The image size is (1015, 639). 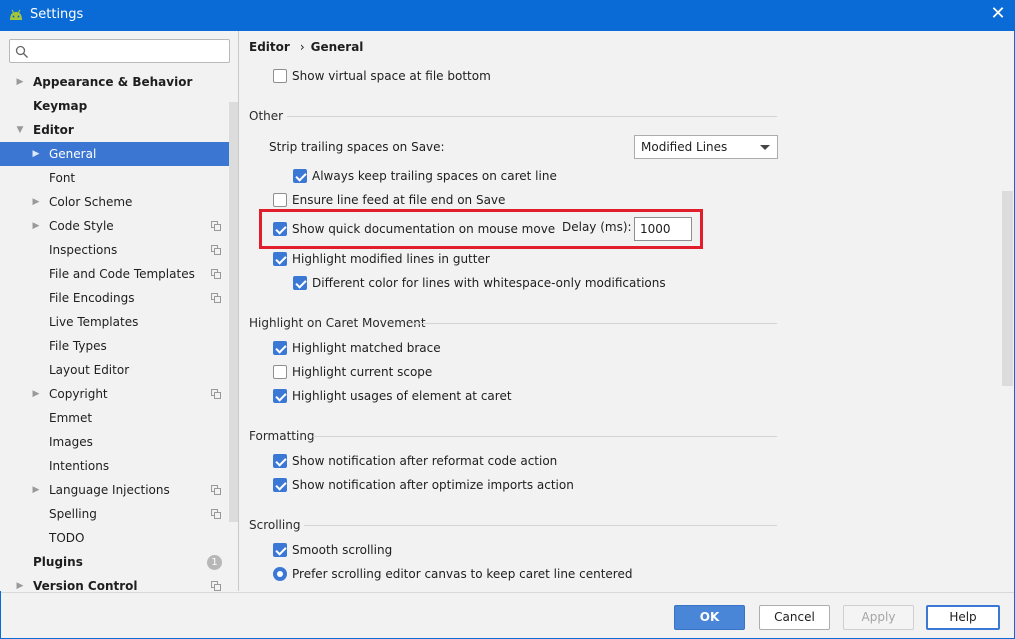 I want to click on strip-spaces-label: Strip trailing spaces on Save:, so click(x=357, y=147).